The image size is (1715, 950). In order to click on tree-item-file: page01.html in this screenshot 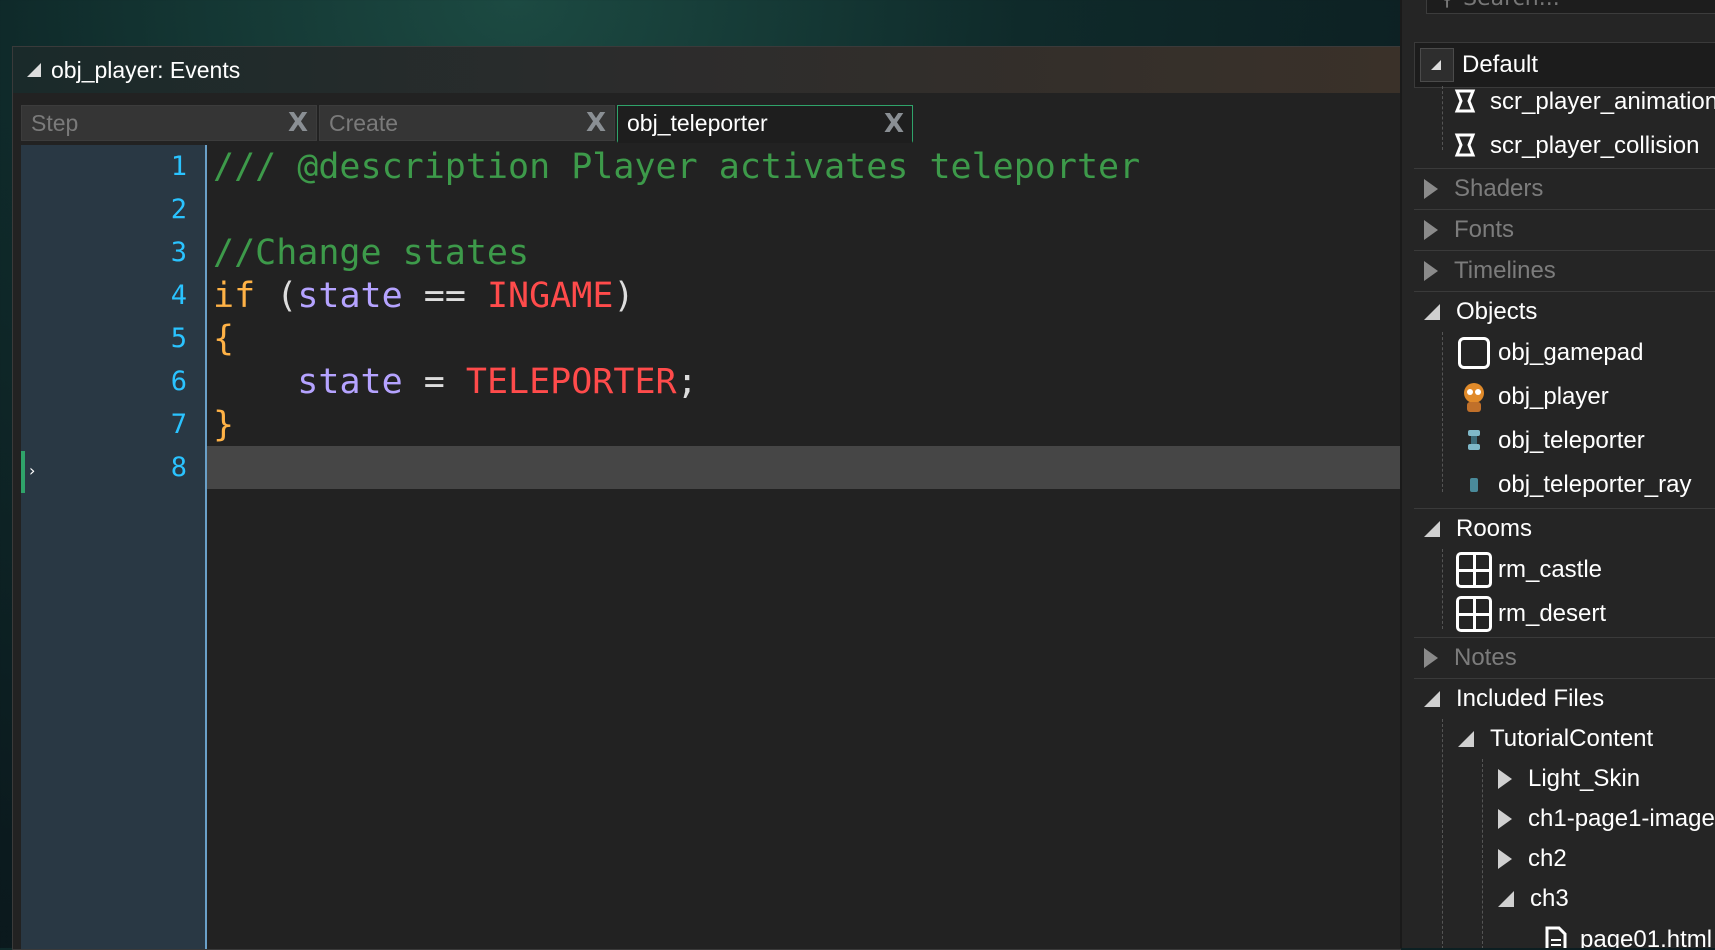, I will do `click(1625, 934)`.